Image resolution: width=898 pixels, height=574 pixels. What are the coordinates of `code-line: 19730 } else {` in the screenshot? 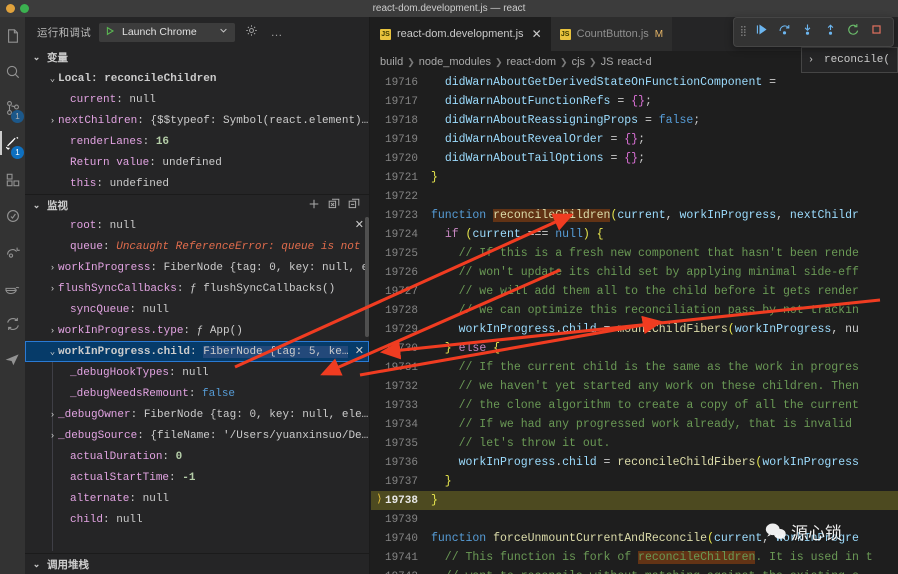 It's located at (634, 348).